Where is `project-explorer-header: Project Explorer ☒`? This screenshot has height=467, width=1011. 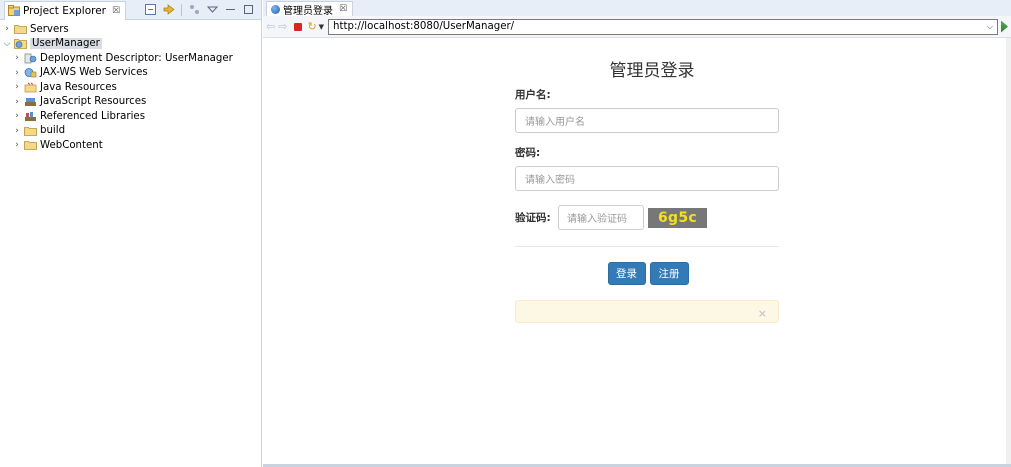
project-explorer-header: Project Explorer ☒ is located at coordinates (130, 10).